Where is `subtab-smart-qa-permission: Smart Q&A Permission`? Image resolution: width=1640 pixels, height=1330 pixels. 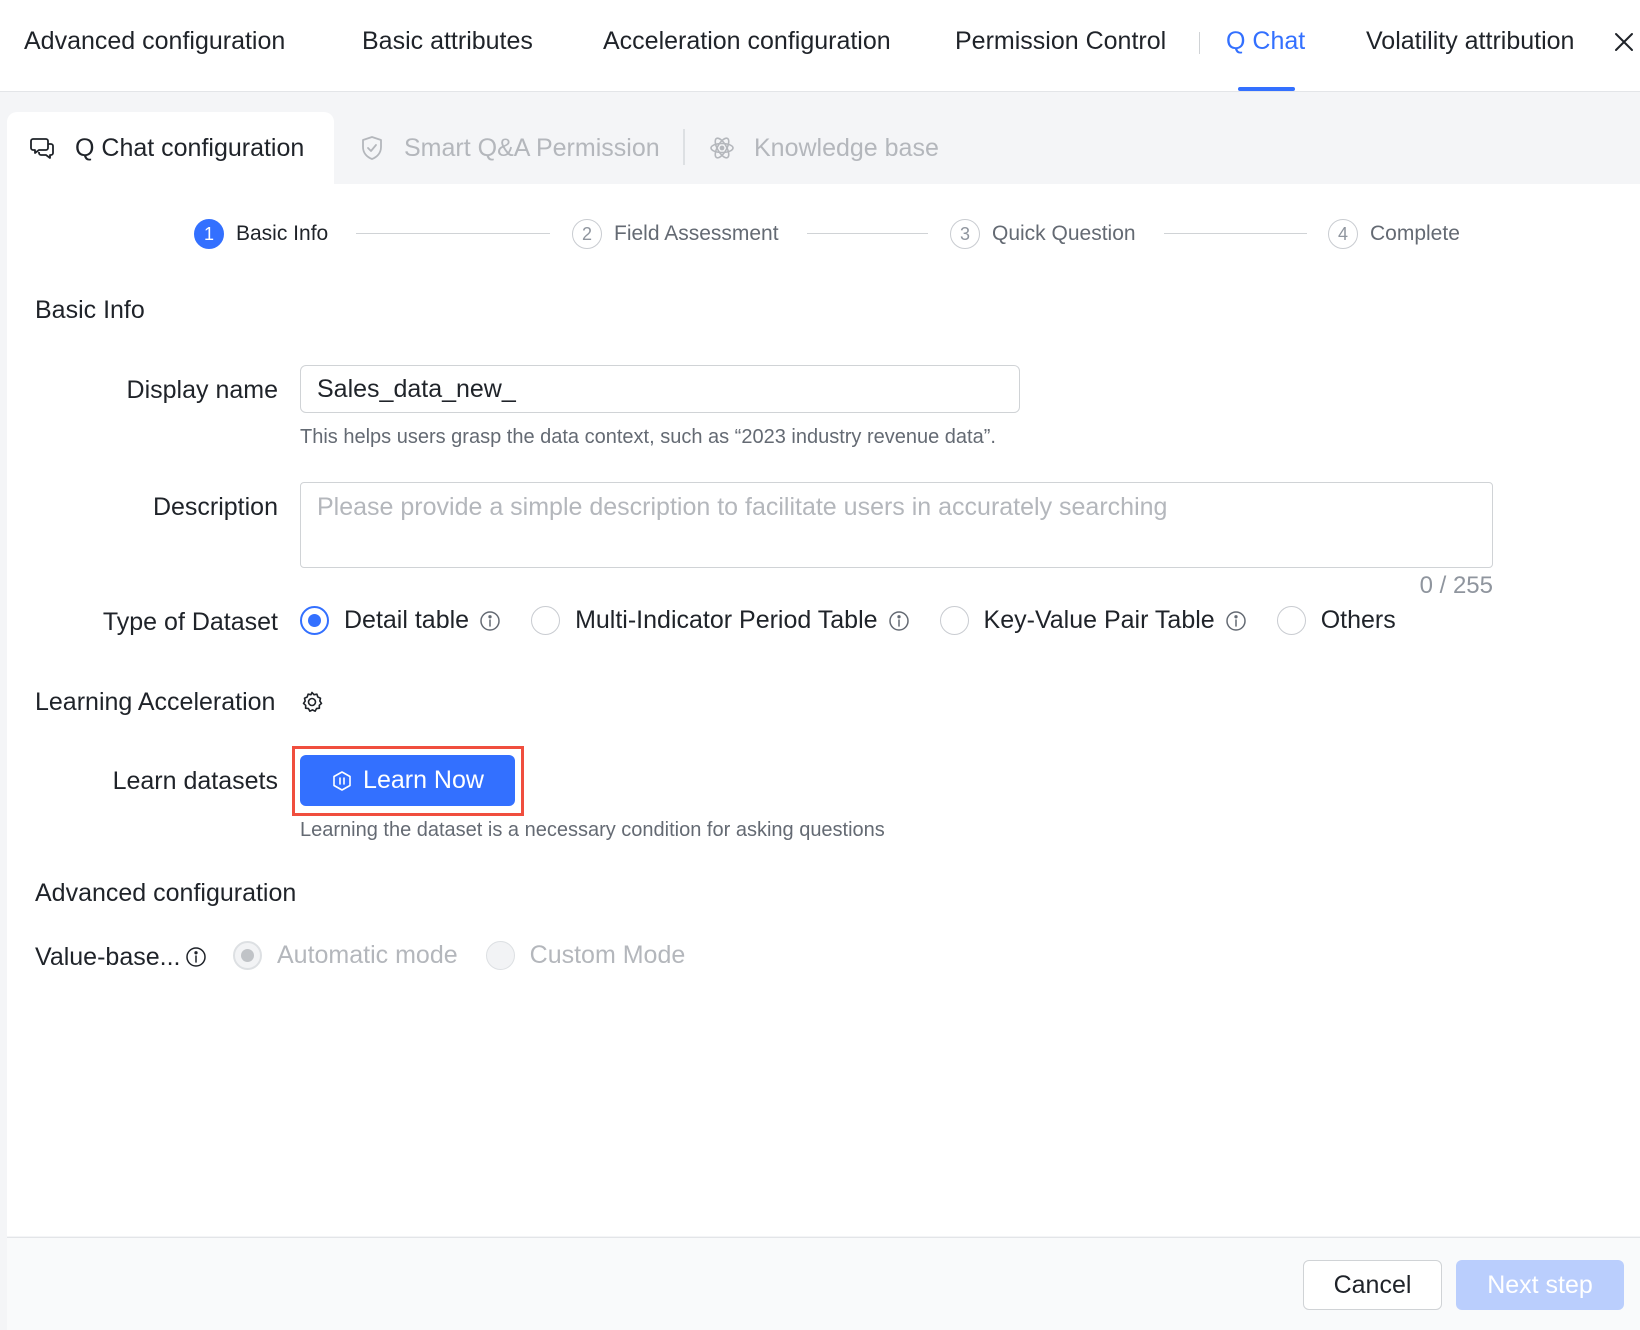 subtab-smart-qa-permission: Smart Q&A Permission is located at coordinates (509, 148).